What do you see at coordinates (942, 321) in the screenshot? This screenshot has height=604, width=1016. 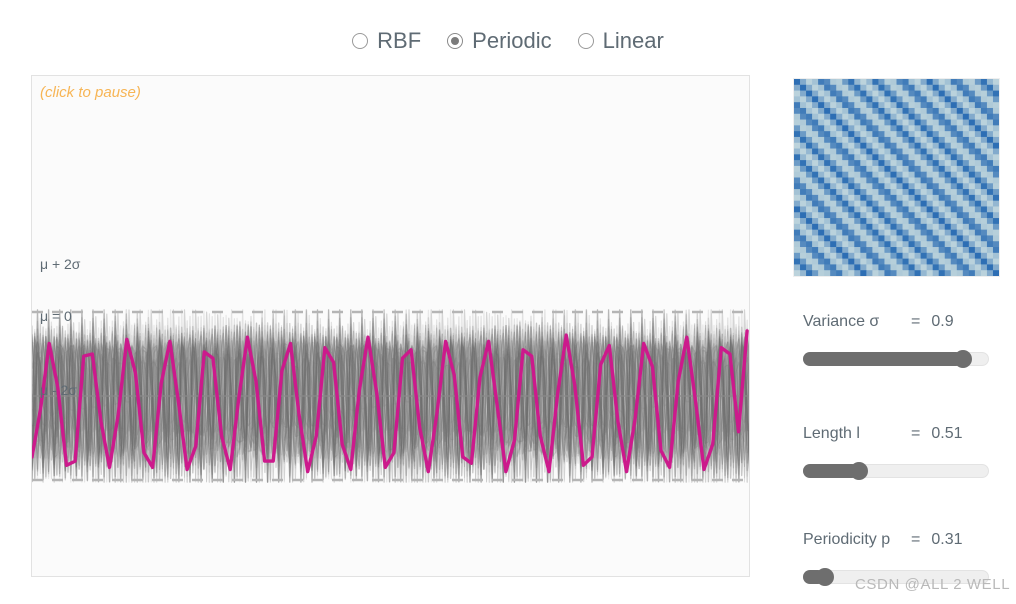 I see `control-variance-value: 0.9` at bounding box center [942, 321].